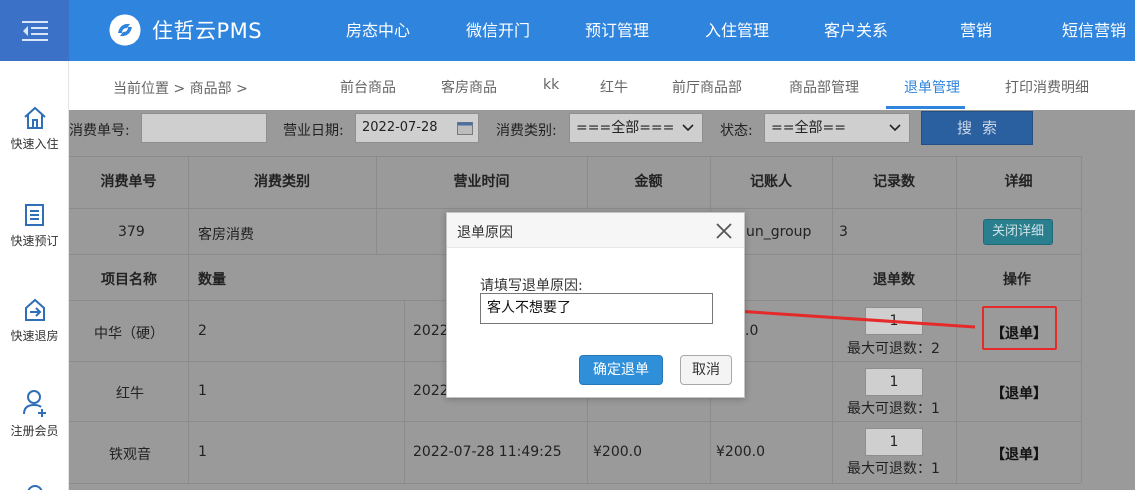 Image resolution: width=1135 pixels, height=490 pixels. What do you see at coordinates (1094, 30) in the screenshot?
I see `nav-sms-marketing: 短信营销` at bounding box center [1094, 30].